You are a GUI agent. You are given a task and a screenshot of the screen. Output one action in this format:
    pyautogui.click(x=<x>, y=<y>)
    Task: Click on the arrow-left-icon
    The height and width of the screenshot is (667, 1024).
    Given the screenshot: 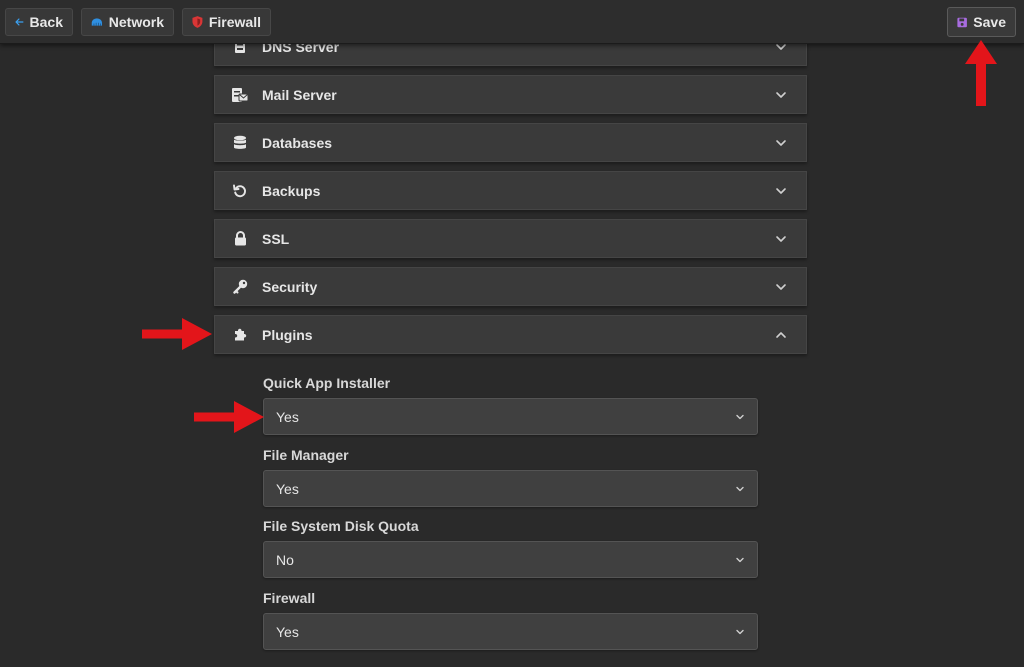 What is the action you would take?
    pyautogui.click(x=19, y=22)
    